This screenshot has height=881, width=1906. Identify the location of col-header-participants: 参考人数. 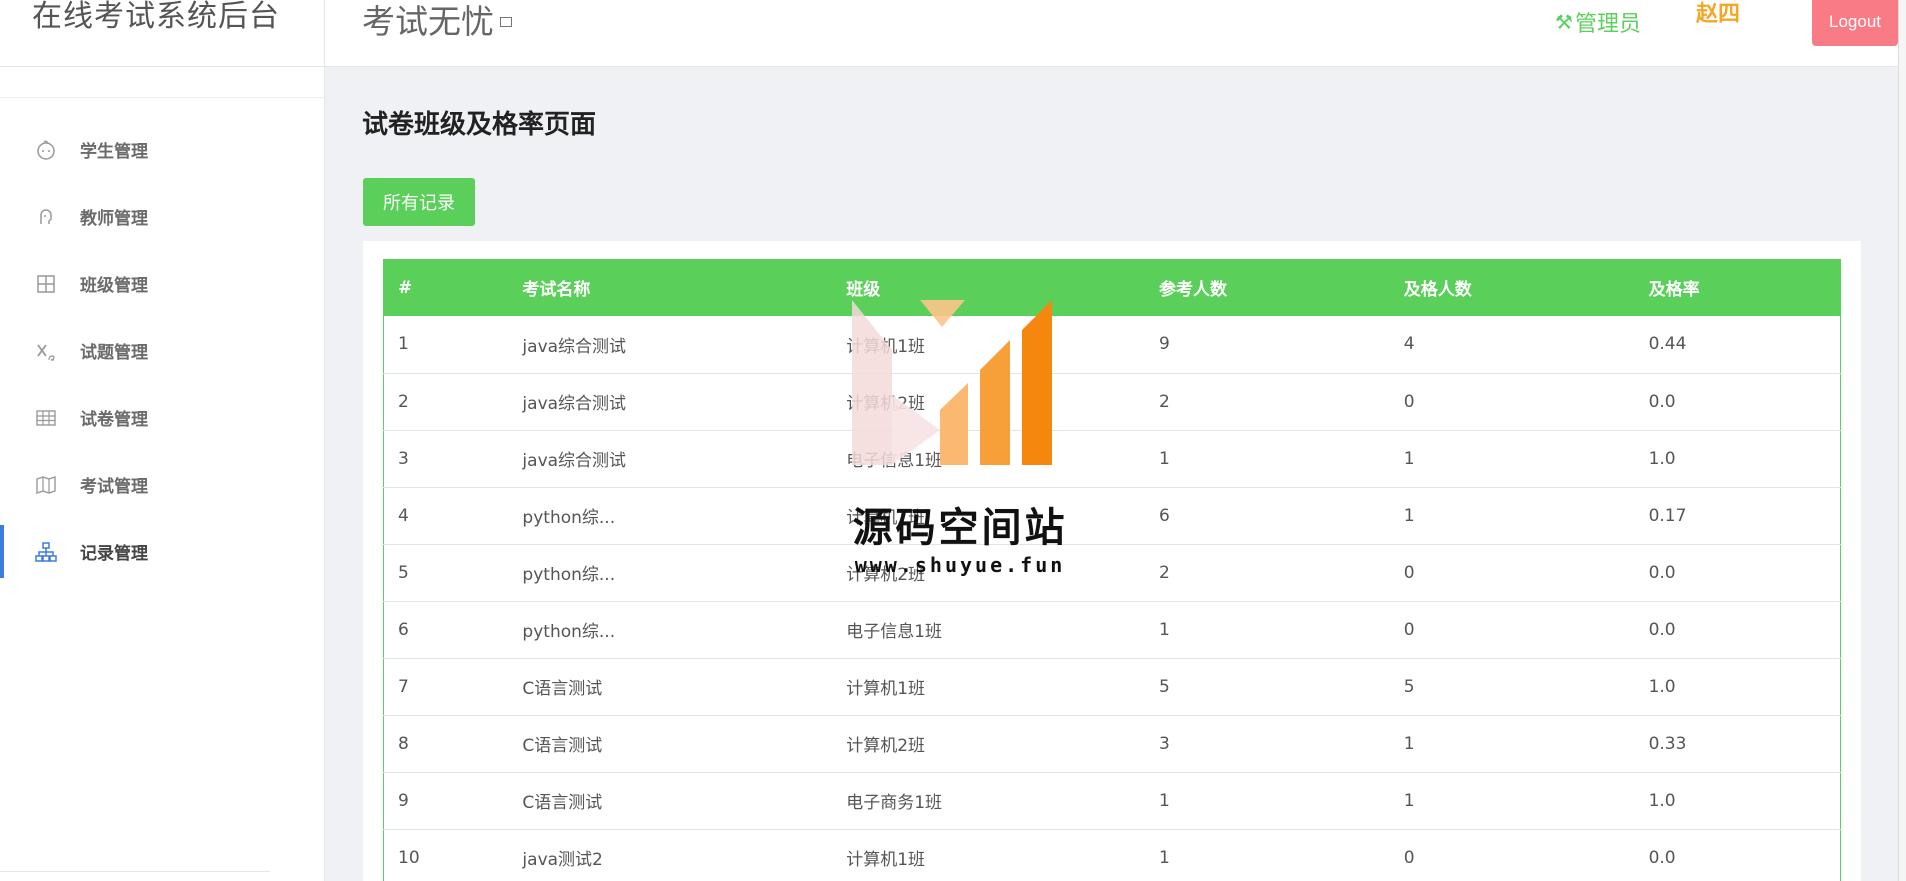
(1192, 290).